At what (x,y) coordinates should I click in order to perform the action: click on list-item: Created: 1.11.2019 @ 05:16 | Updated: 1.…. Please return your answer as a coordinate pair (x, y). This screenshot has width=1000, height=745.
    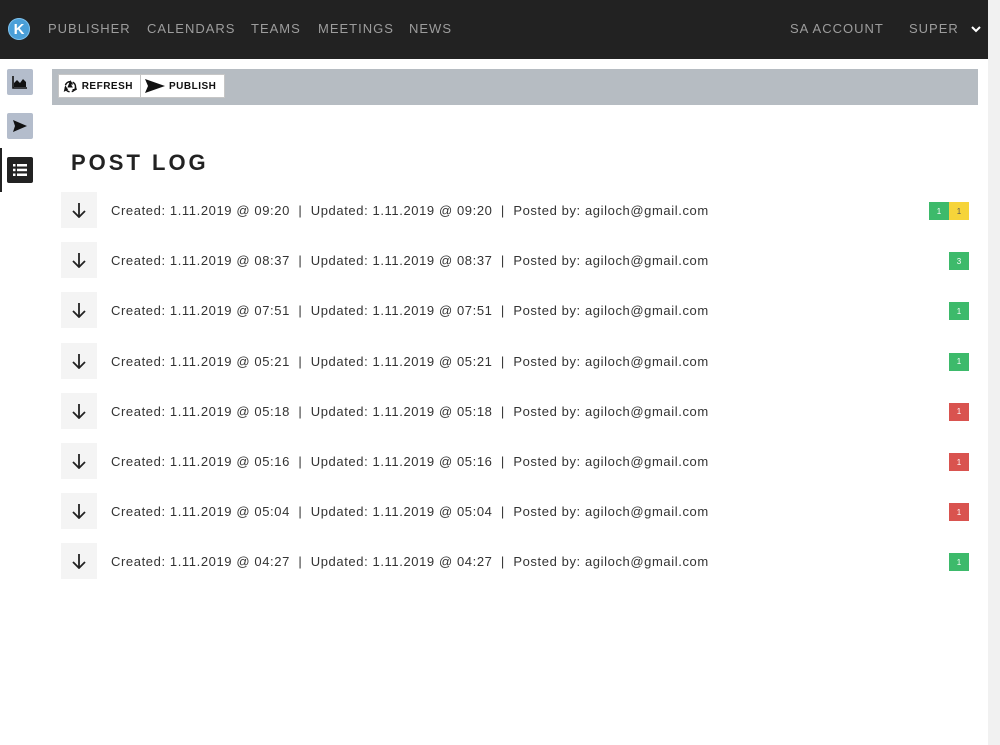
    Looking at the image, I should click on (516, 462).